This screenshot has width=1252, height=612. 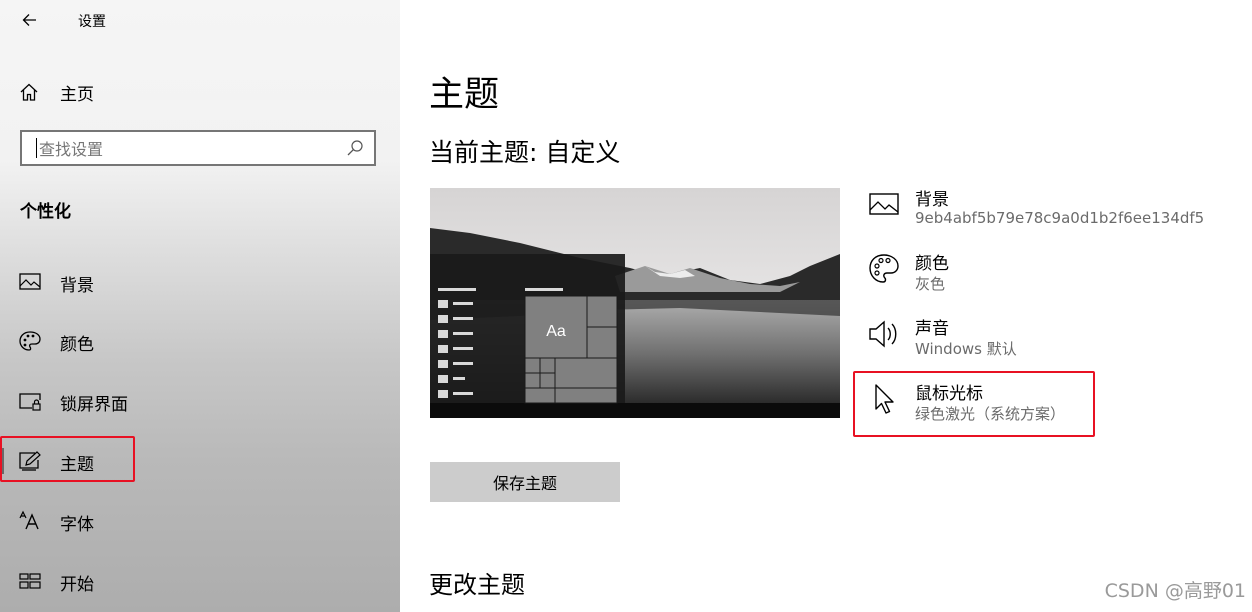 I want to click on page-title: 主题, so click(x=464, y=95).